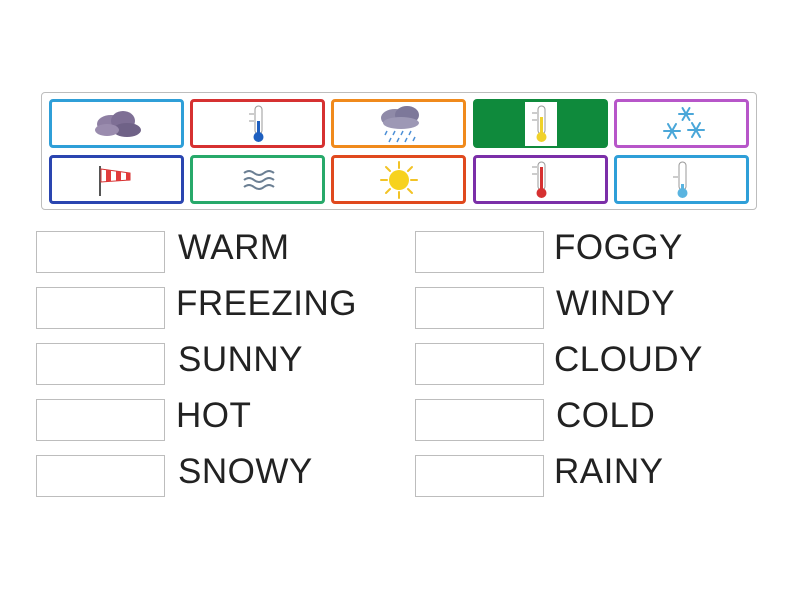 The width and height of the screenshot is (800, 600). I want to click on word-label: SUNNY, so click(241, 359).